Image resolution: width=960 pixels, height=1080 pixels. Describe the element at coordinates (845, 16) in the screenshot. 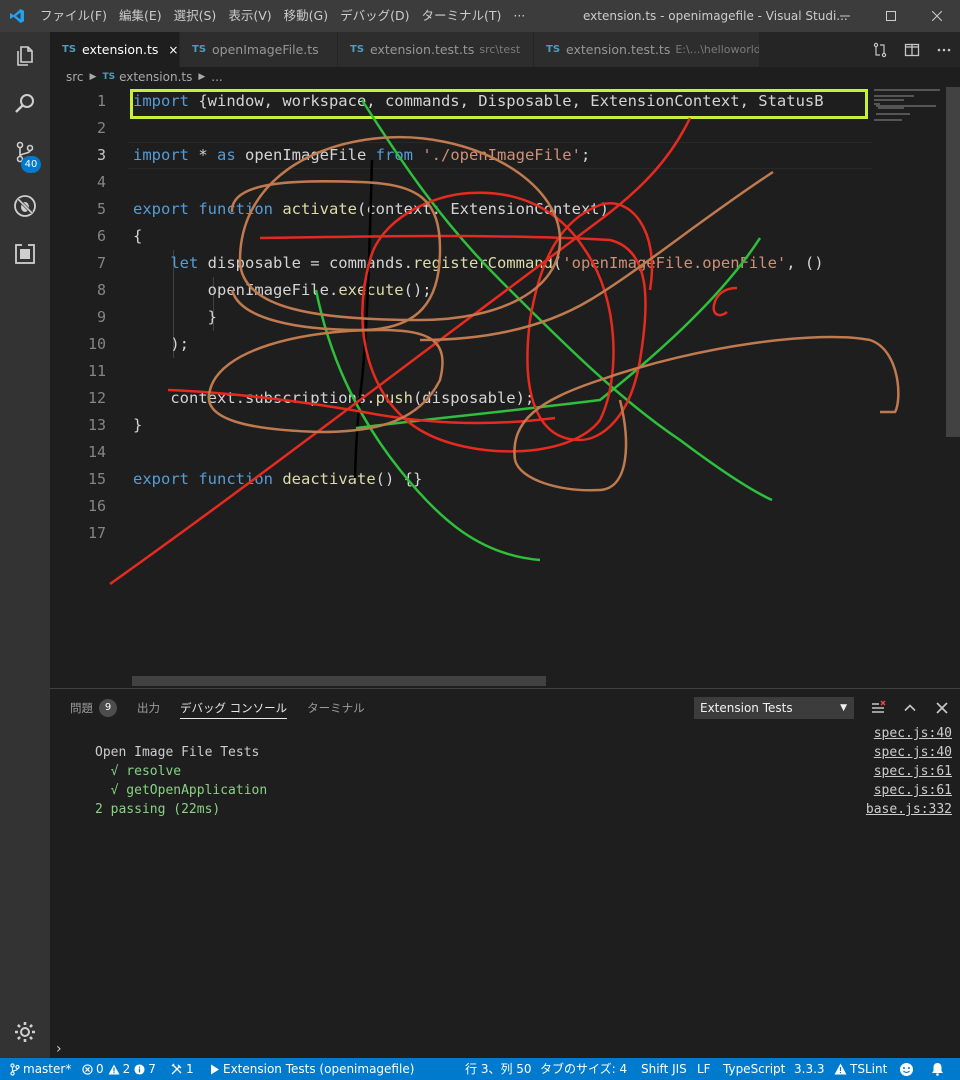

I see `minimize-button` at that location.